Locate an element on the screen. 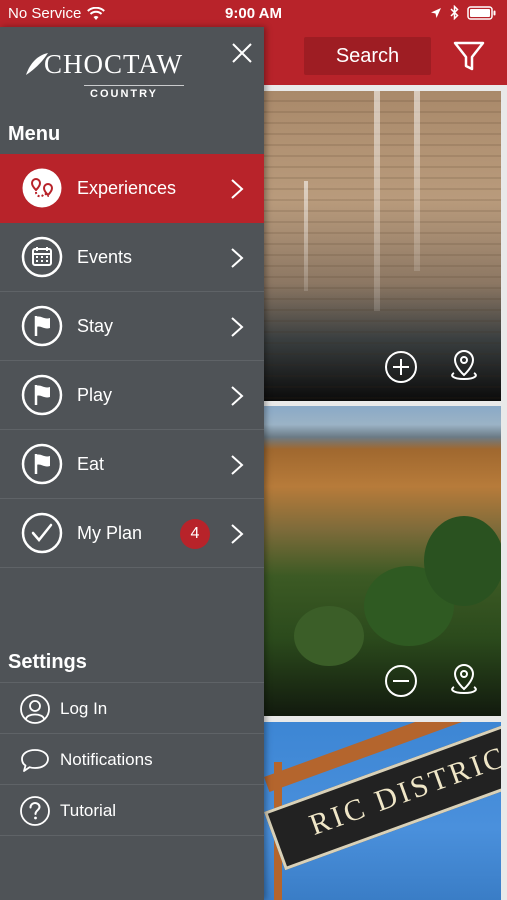  add-icon is located at coordinates (401, 367).